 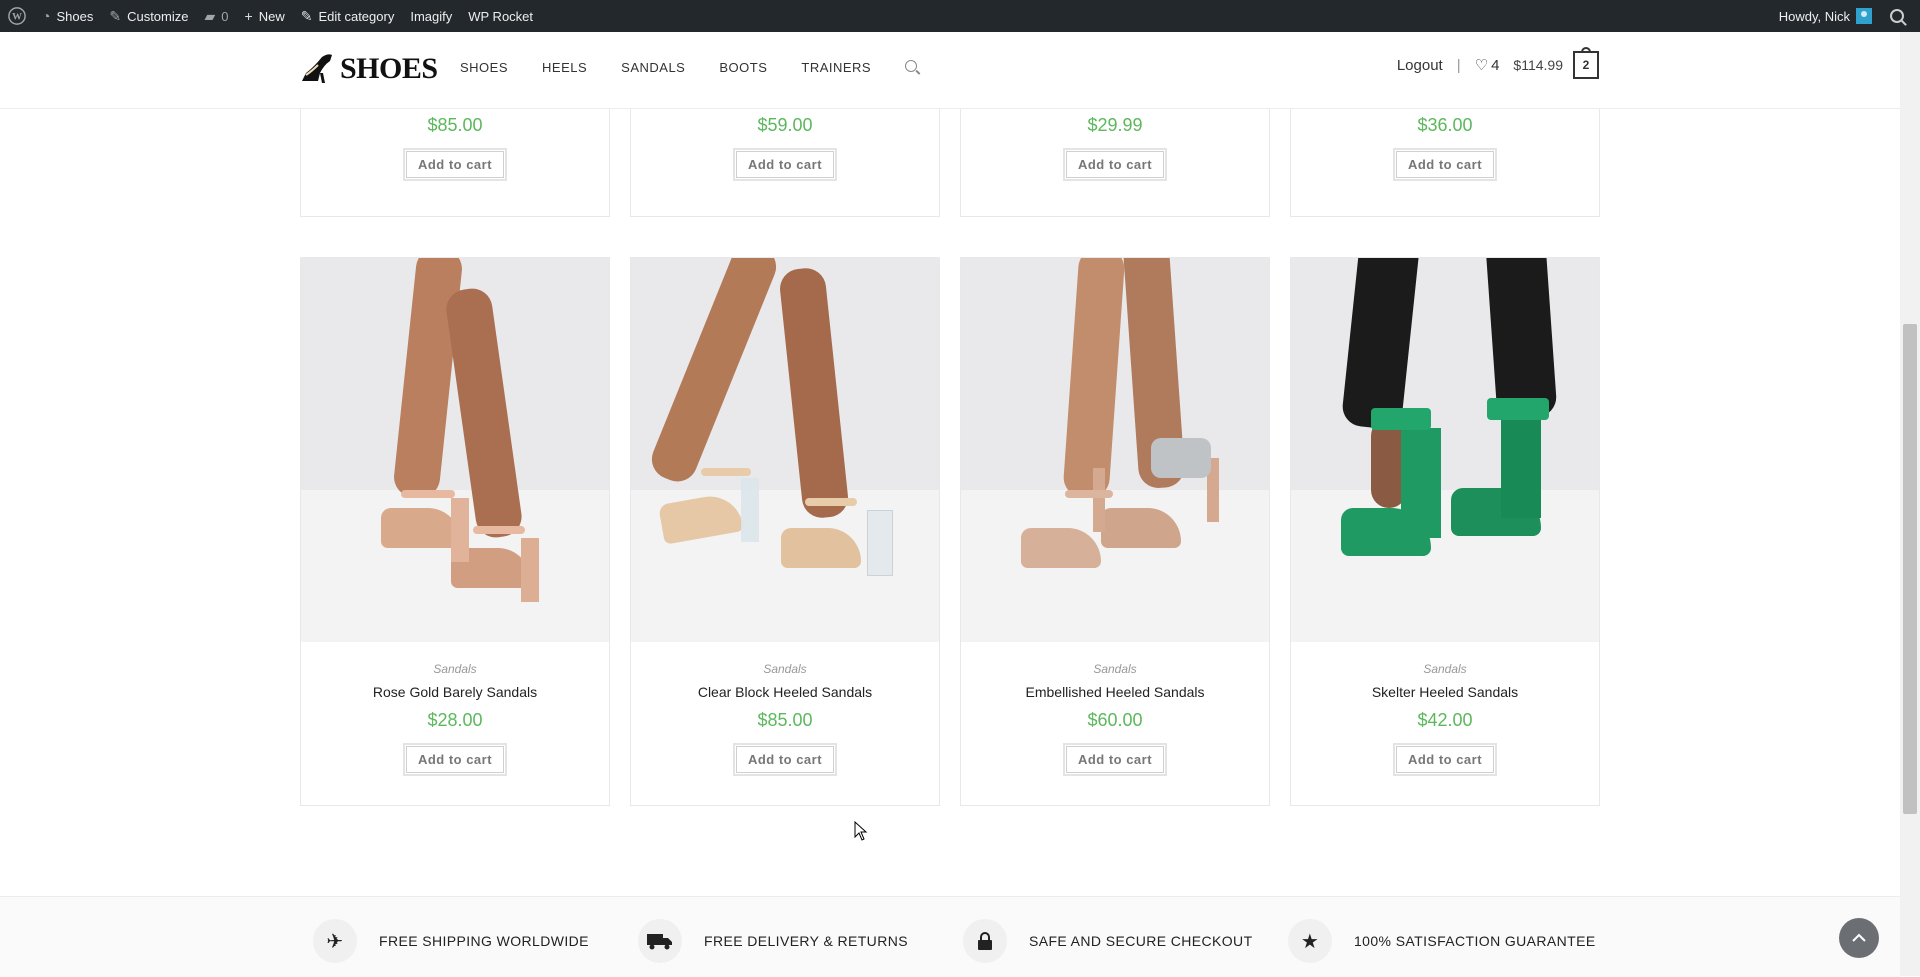 I want to click on main-nav: SHOES HEELS SANDALS BOOTS TRAINERS, so click(x=689, y=67).